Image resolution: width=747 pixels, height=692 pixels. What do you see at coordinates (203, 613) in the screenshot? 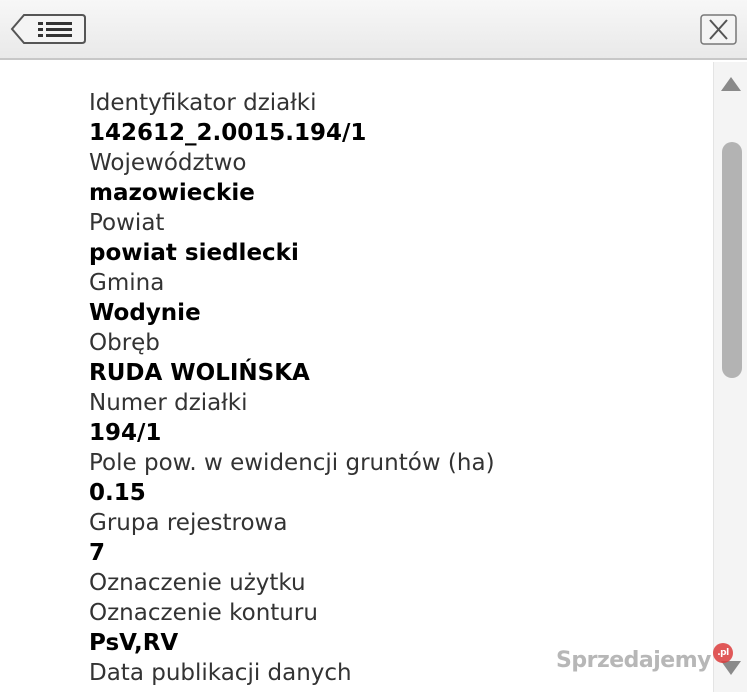
I see `field-label-contour: Oznaczenie konturu` at bounding box center [203, 613].